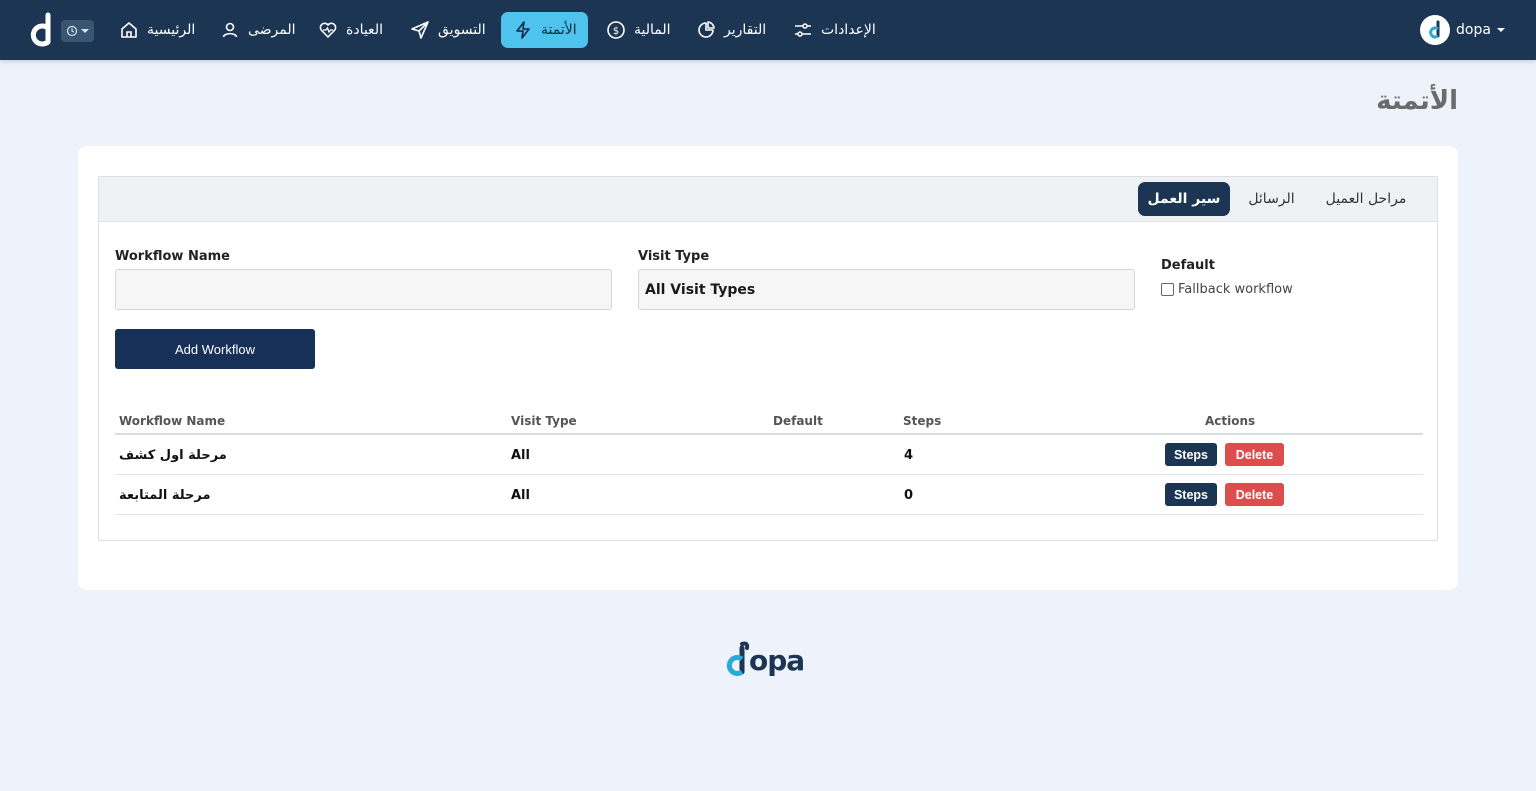 This screenshot has height=791, width=1536. What do you see at coordinates (363, 289) in the screenshot?
I see `workflow-name-input` at bounding box center [363, 289].